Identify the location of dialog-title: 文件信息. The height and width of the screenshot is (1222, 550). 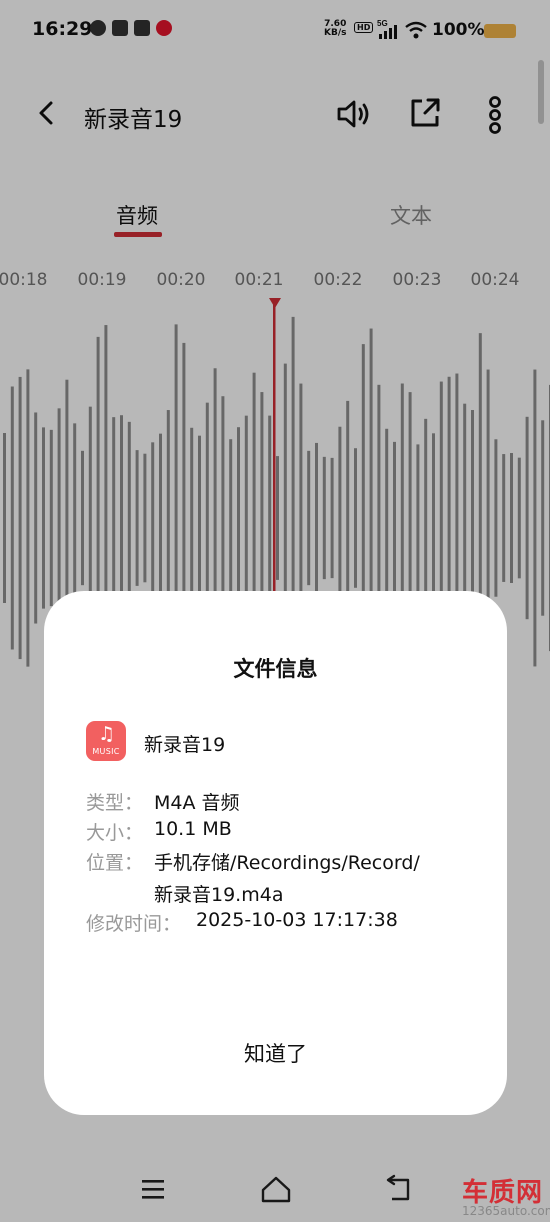
(275, 669).